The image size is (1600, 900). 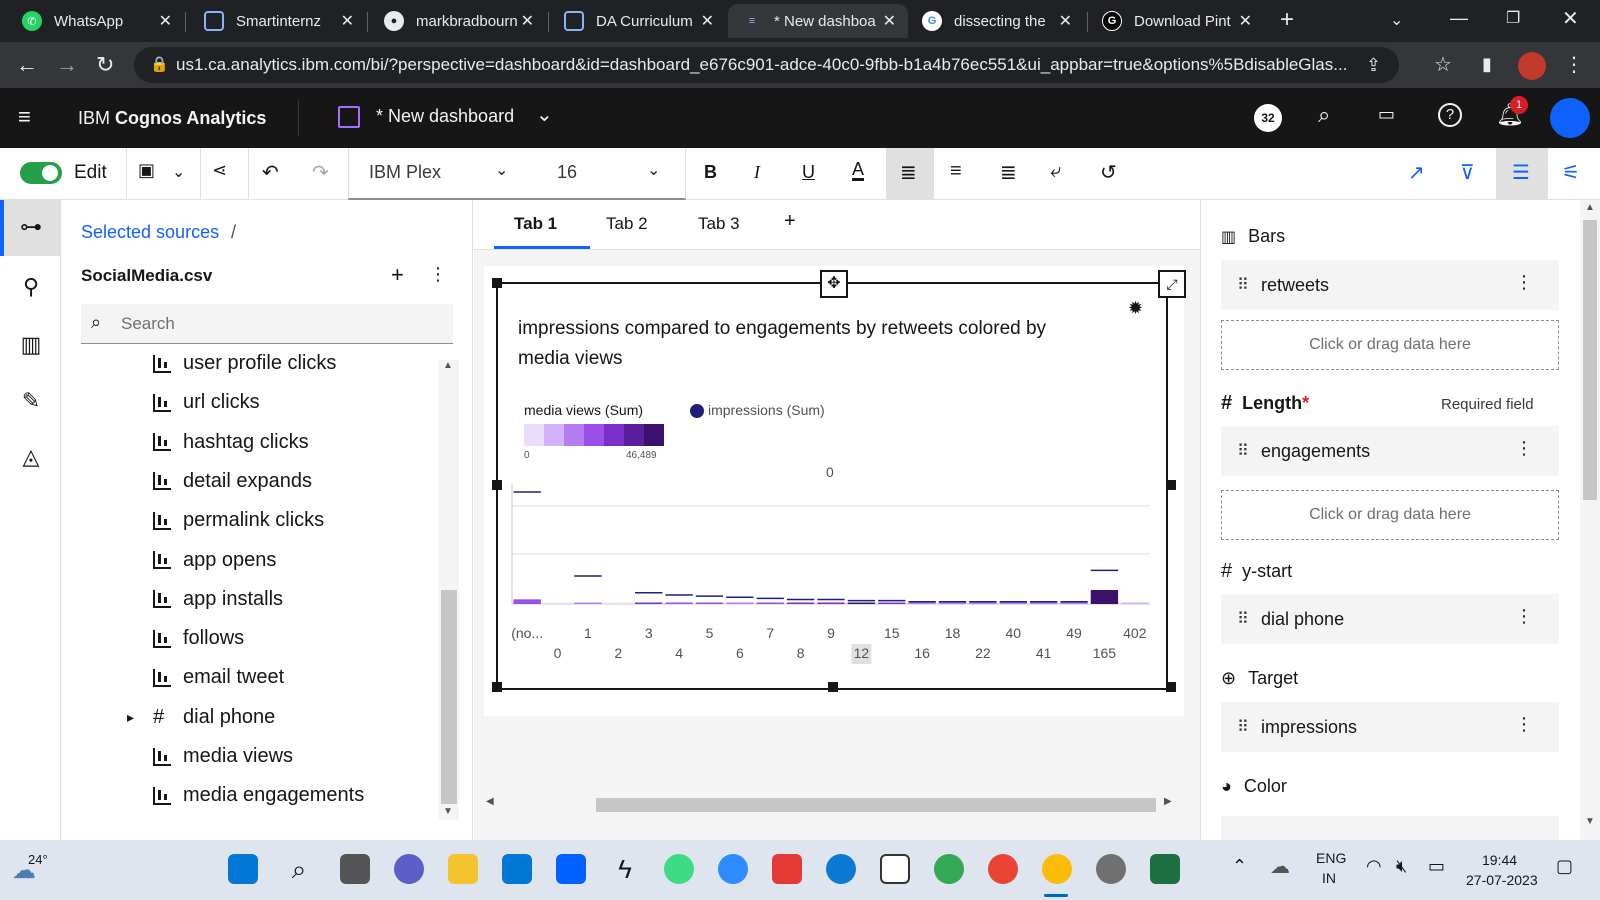 I want to click on source-item: permalink clicks, so click(x=238, y=520).